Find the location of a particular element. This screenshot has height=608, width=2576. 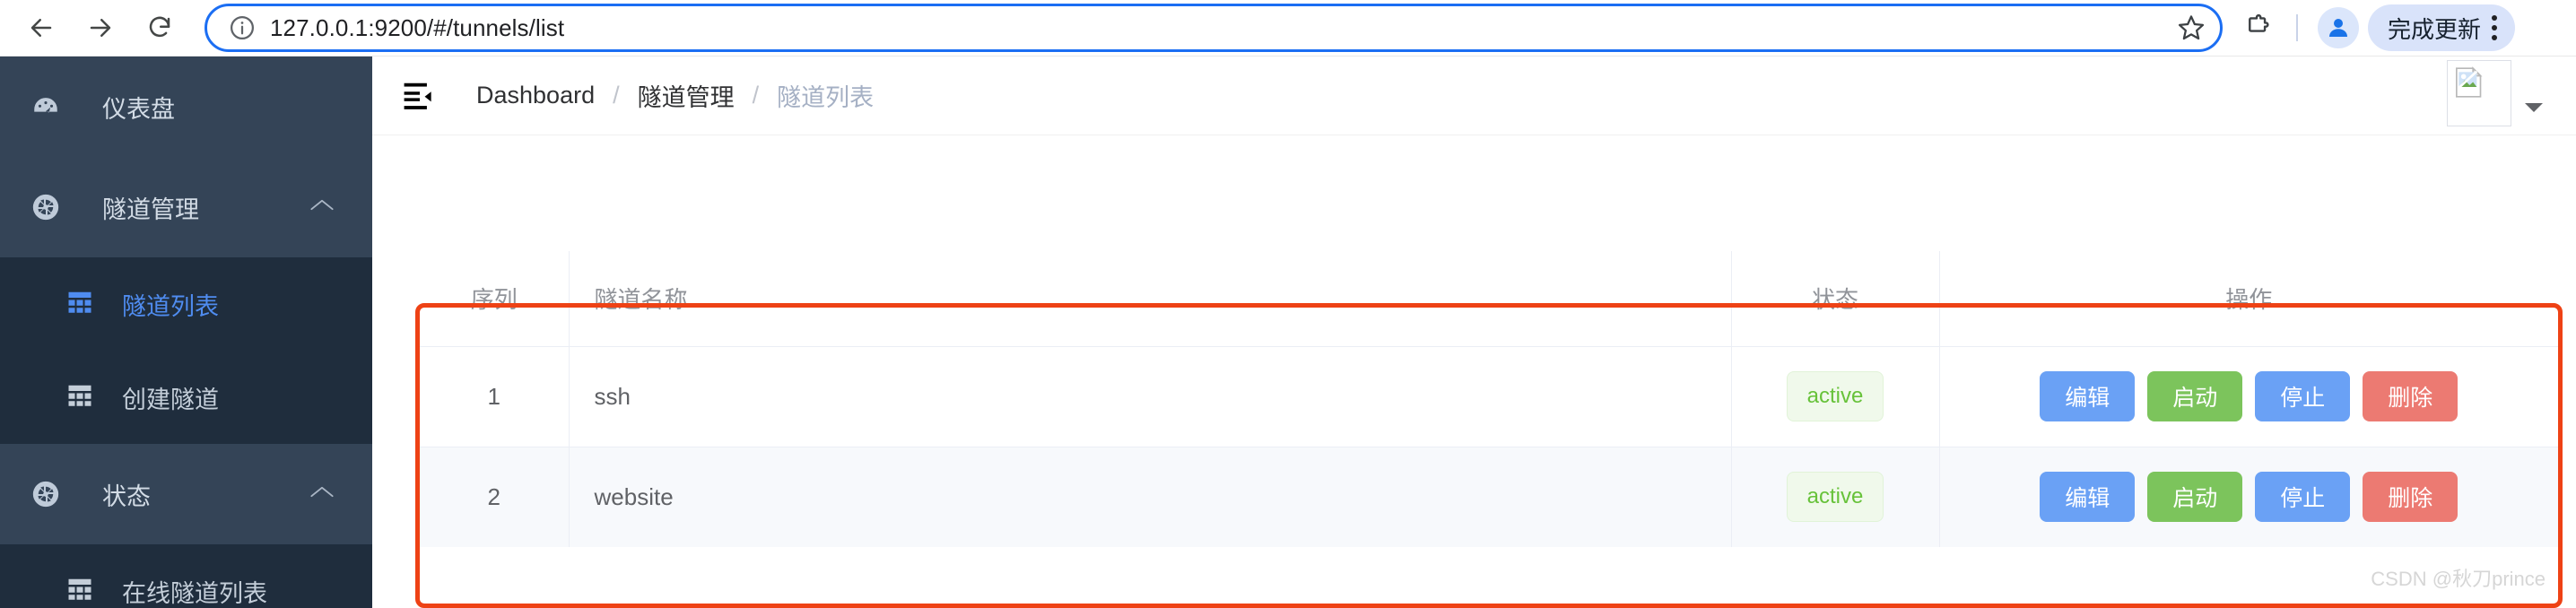

sidebar-group-tunnel-management: 隧道管理 is located at coordinates (186, 207).